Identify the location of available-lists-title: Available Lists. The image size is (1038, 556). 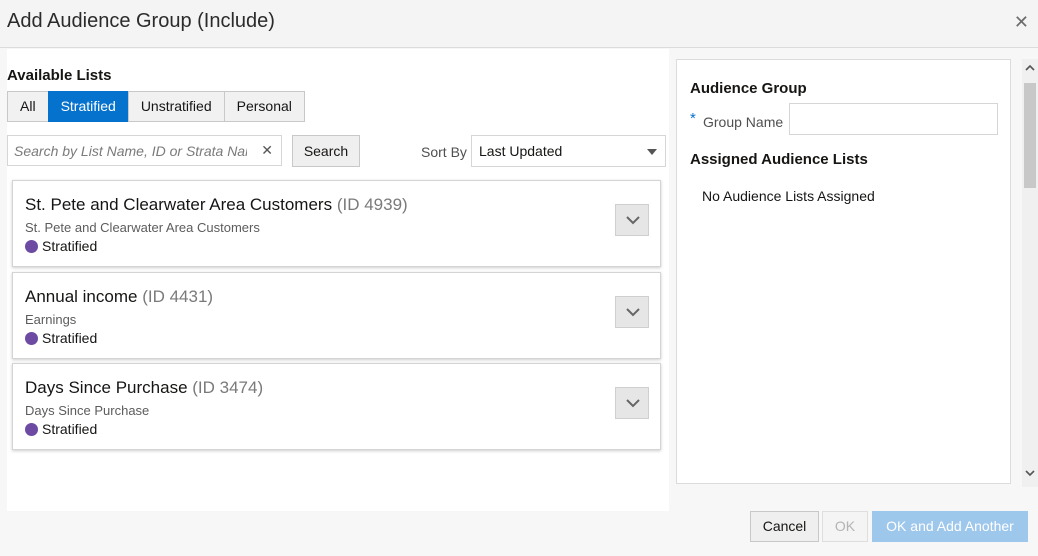
(59, 75).